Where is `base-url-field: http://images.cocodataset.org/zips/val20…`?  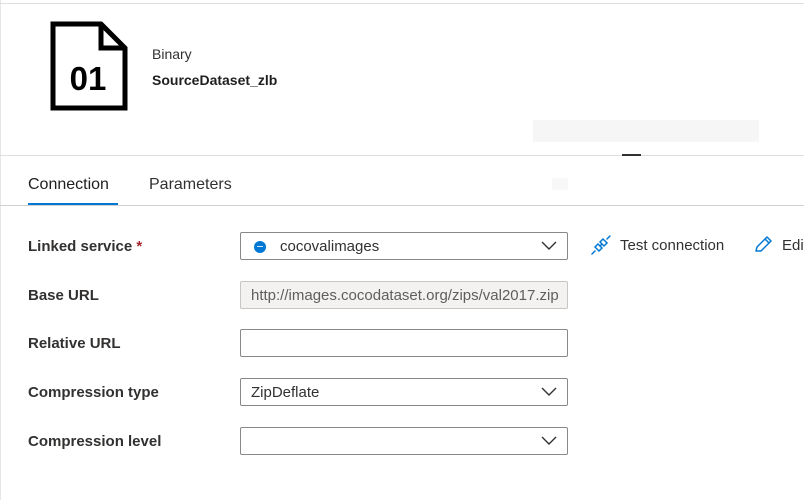
base-url-field: http://images.cocodataset.org/zips/val20… is located at coordinates (404, 295).